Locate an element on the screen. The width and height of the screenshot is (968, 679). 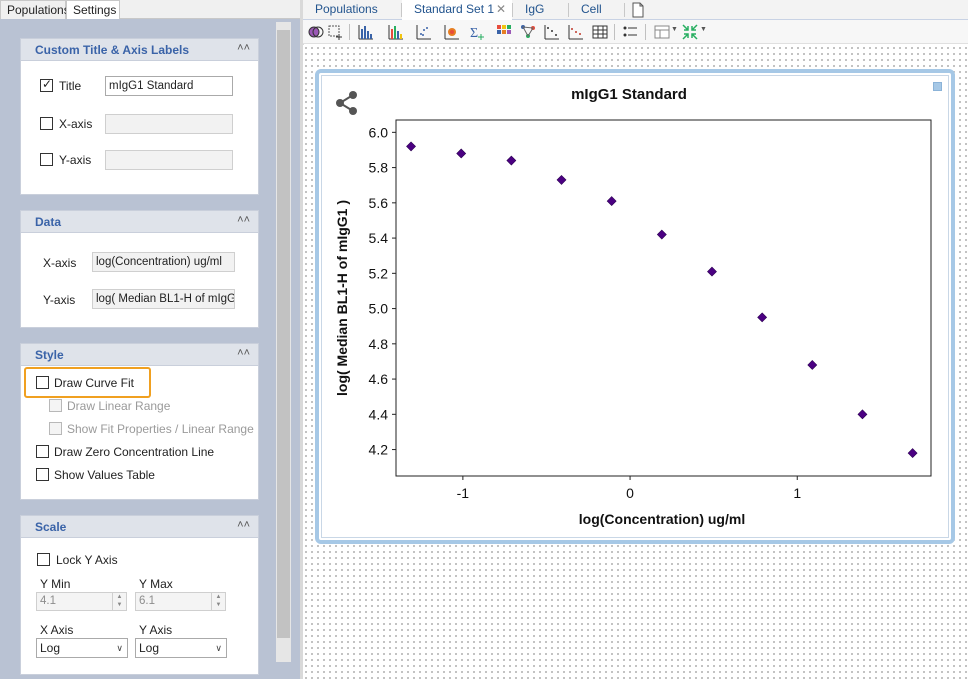
tab-separator is located at coordinates (624, 10).